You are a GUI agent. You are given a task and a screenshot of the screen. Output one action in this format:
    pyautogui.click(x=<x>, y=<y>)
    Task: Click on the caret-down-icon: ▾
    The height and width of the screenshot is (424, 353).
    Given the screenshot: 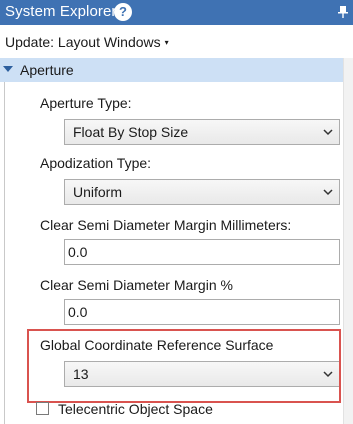 What is the action you would take?
    pyautogui.click(x=166, y=42)
    